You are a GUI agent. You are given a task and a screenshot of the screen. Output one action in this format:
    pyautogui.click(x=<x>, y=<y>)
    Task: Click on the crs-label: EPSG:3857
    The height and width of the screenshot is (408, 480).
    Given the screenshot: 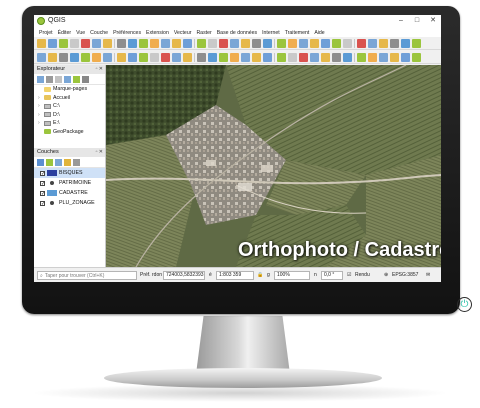 What is the action you would take?
    pyautogui.click(x=405, y=275)
    